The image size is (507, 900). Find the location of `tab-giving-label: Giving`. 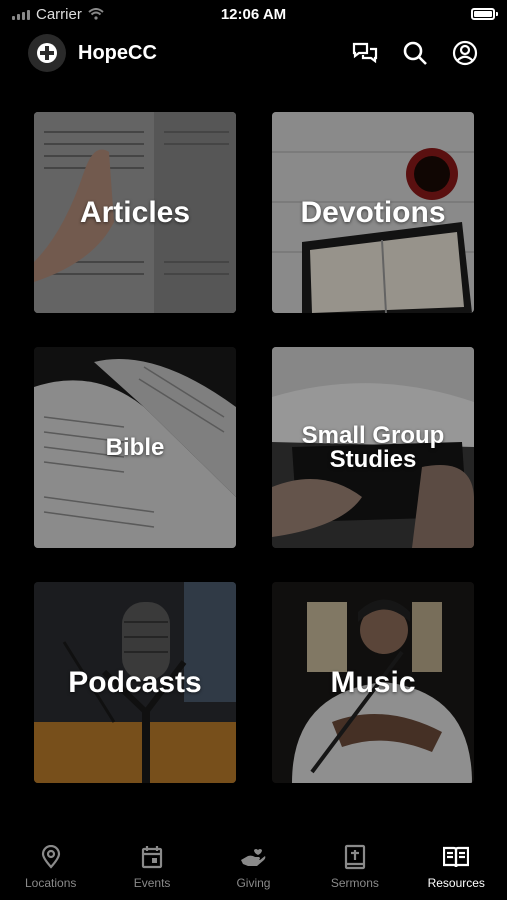

tab-giving-label: Giving is located at coordinates (253, 883).